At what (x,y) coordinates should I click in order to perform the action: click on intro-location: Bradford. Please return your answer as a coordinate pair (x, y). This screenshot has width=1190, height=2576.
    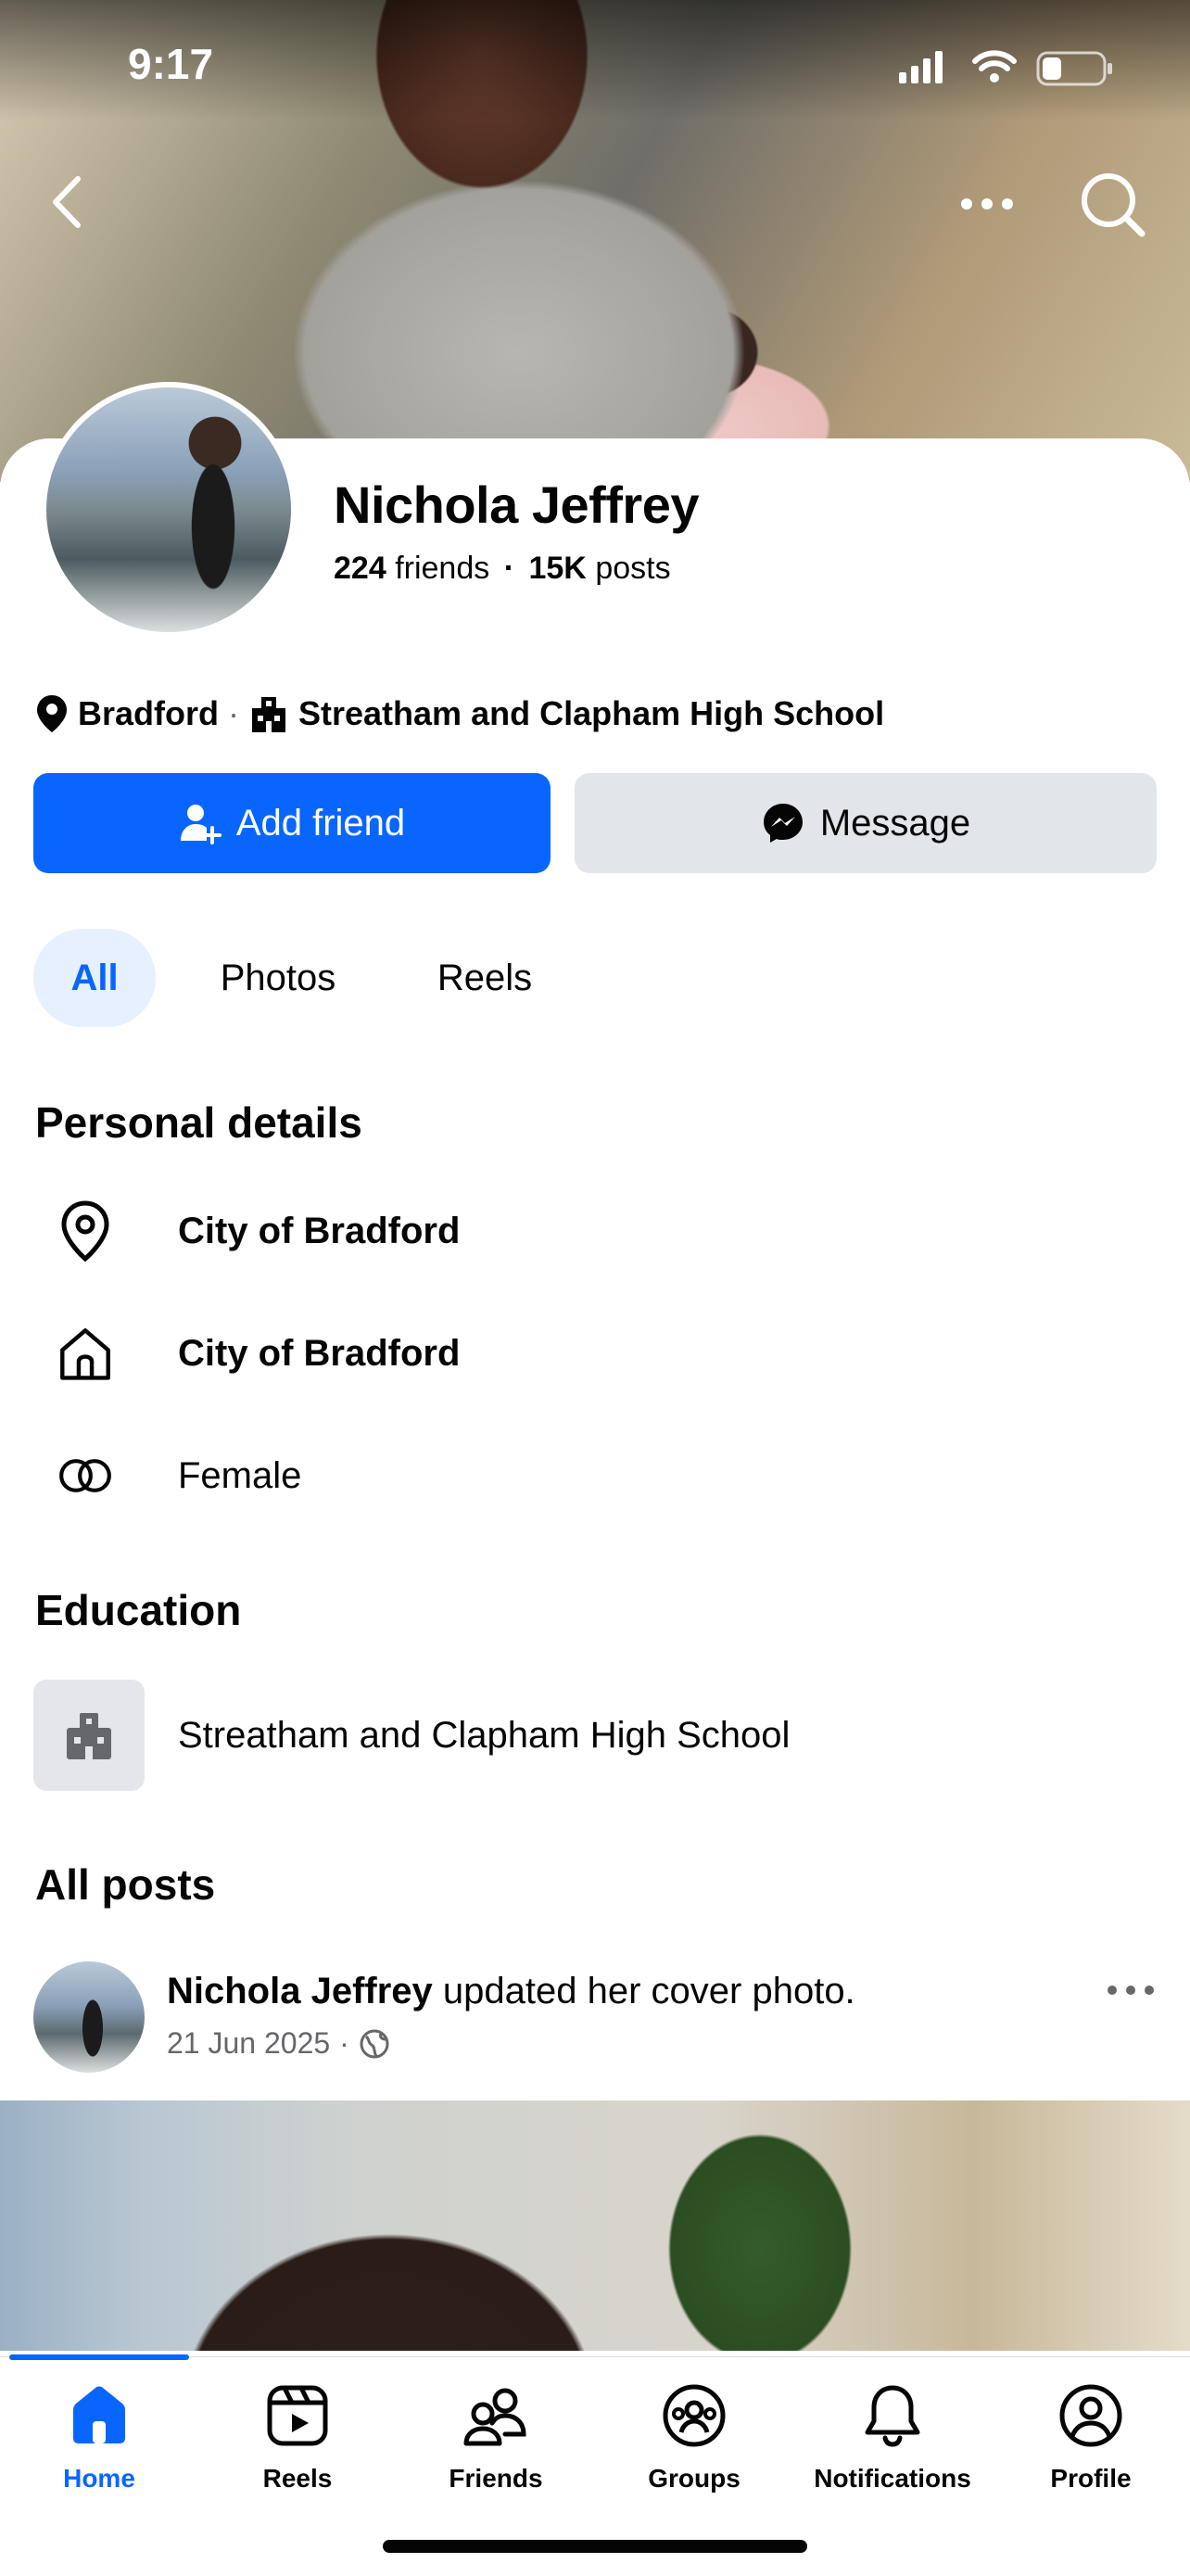
    Looking at the image, I should click on (148, 713).